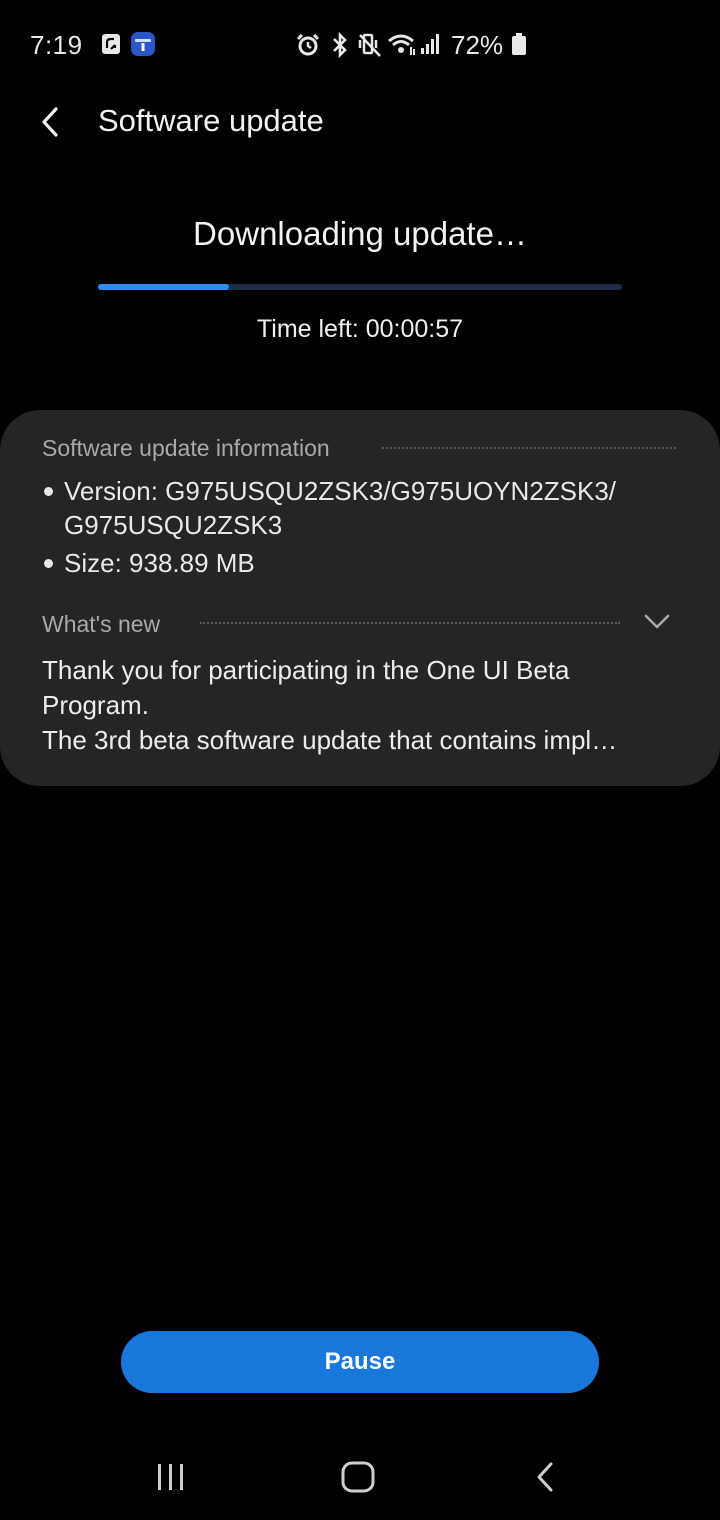 This screenshot has height=1520, width=720. What do you see at coordinates (360, 287) in the screenshot?
I see `download-progress-bar` at bounding box center [360, 287].